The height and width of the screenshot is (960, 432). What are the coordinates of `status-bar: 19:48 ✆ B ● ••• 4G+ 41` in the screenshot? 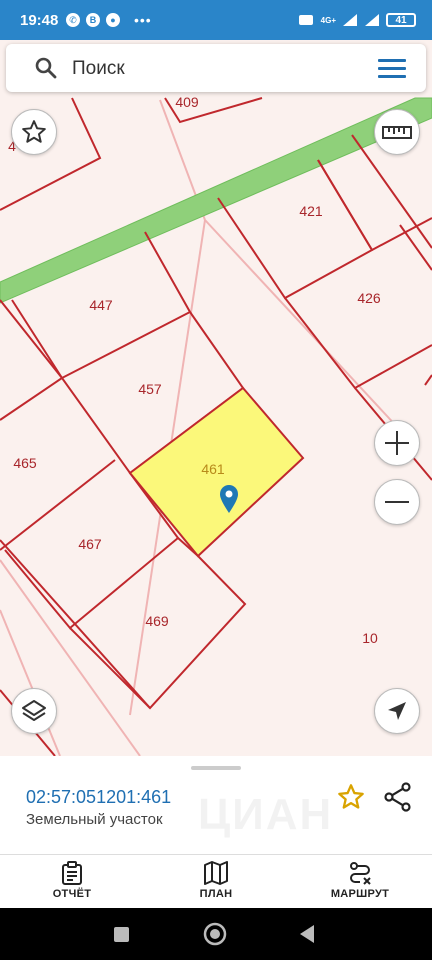 It's located at (216, 20).